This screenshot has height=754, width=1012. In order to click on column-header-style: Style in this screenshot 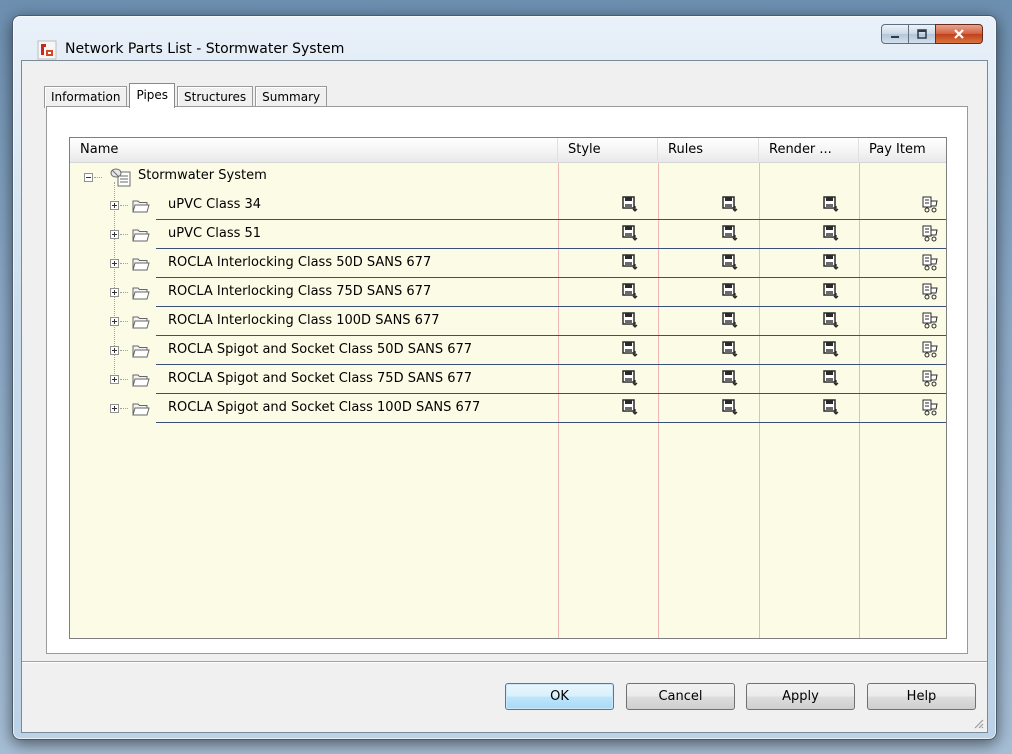, I will do `click(608, 150)`.